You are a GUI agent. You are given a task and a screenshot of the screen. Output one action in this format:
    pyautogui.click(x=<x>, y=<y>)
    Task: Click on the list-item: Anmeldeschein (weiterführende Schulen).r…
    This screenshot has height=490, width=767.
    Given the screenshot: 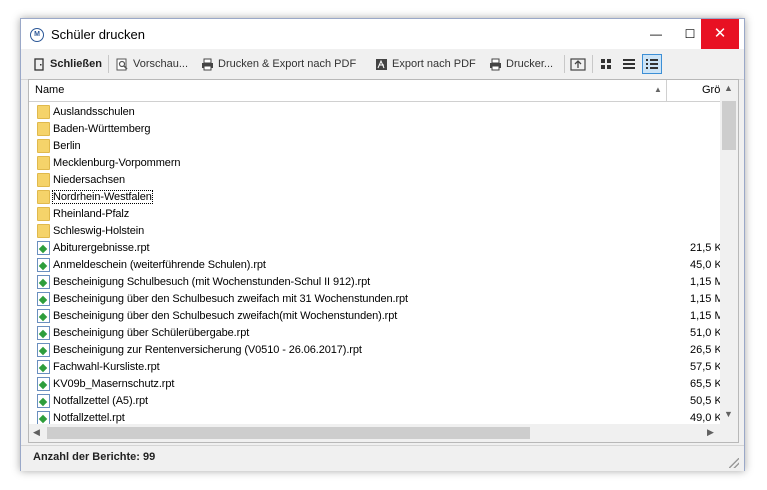 What is the action you would take?
    pyautogui.click(x=375, y=265)
    